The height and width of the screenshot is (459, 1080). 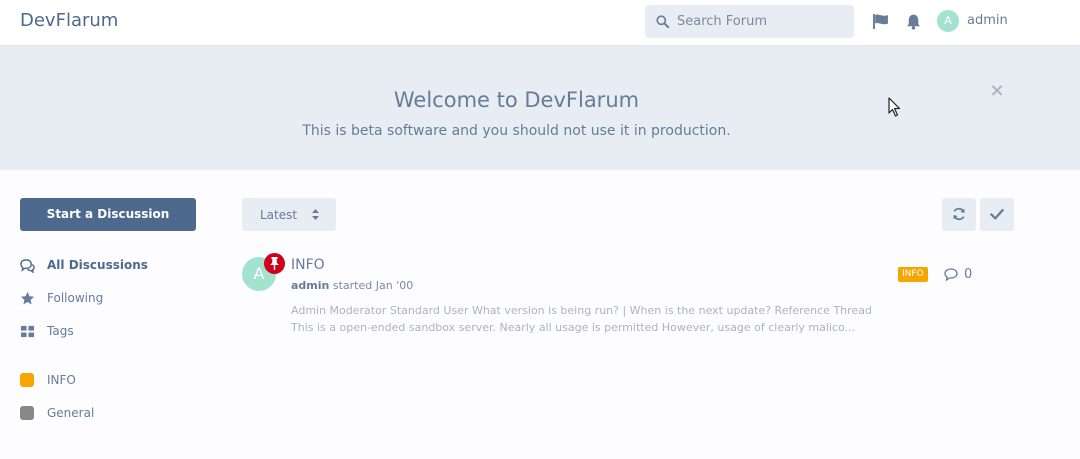 What do you see at coordinates (968, 274) in the screenshot?
I see `reply-count-value: 0` at bounding box center [968, 274].